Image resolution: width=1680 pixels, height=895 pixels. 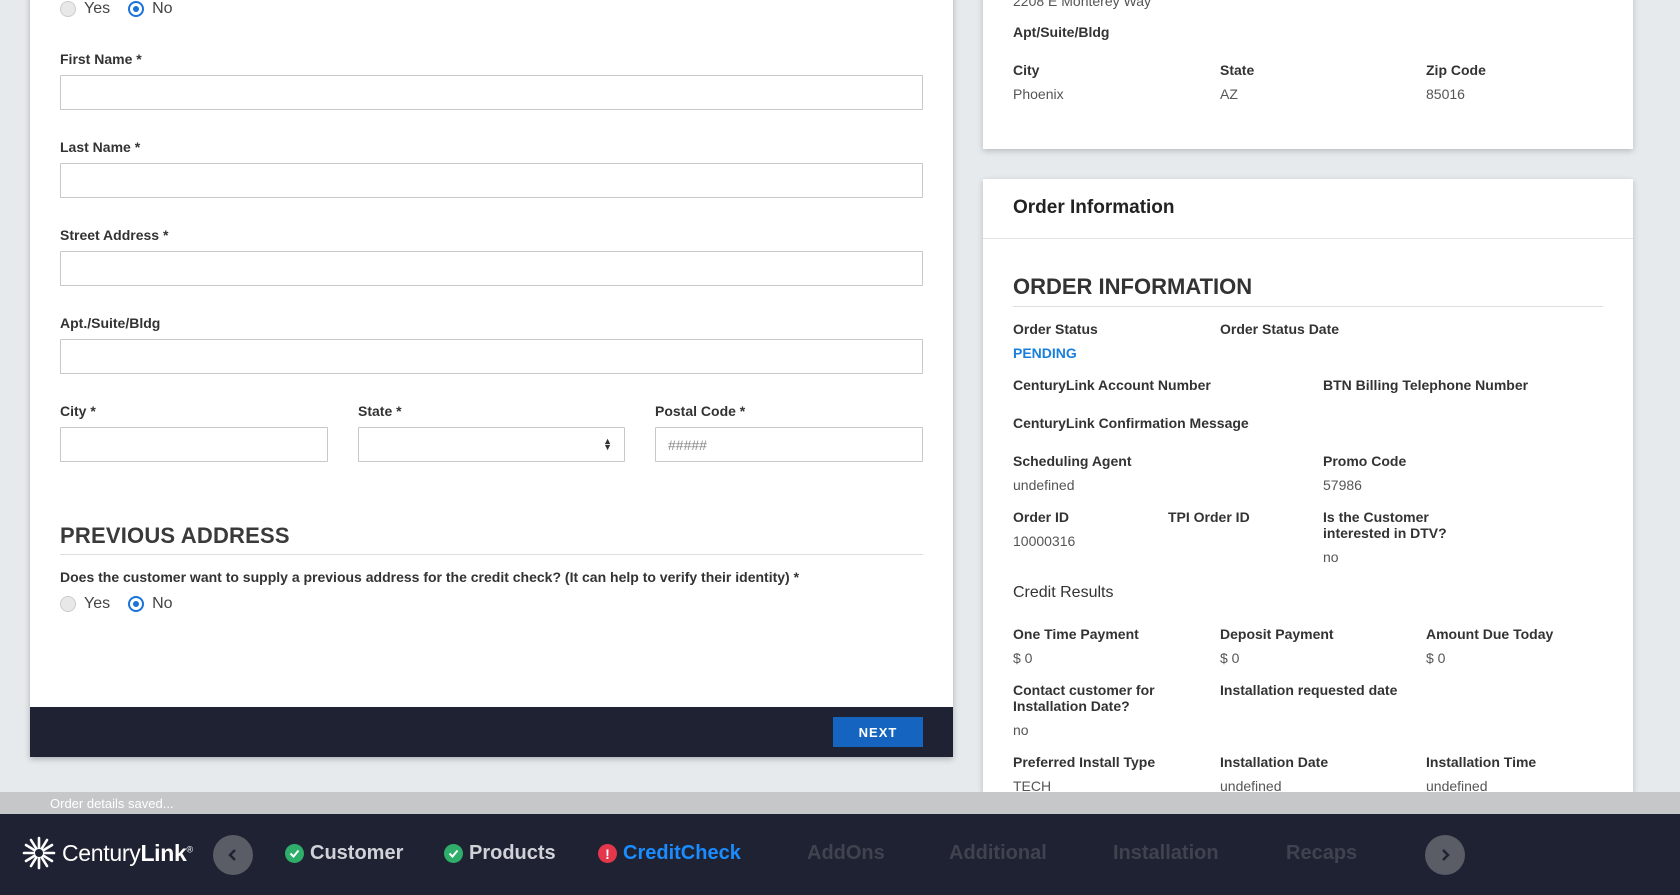 I want to click on prev-radio-no-option: No, so click(x=150, y=604).